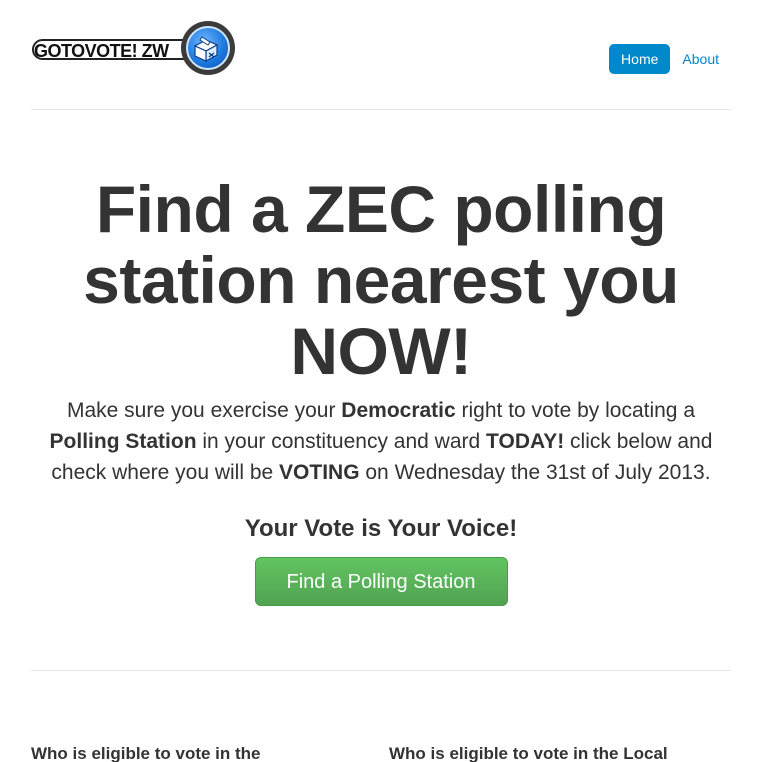 The height and width of the screenshot is (762, 762). I want to click on ballot-box-icon, so click(208, 48).